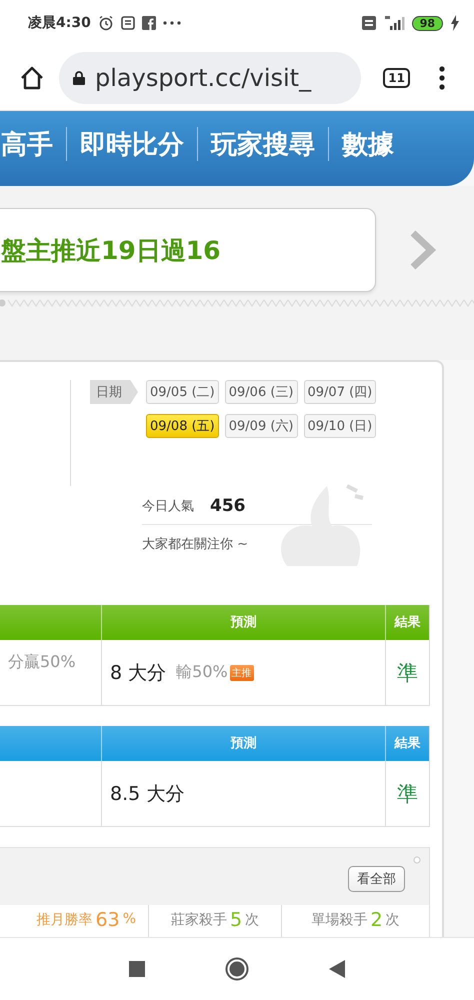 The height and width of the screenshot is (1000, 474). Describe the element at coordinates (237, 969) in the screenshot. I see `home-button-icon` at that location.